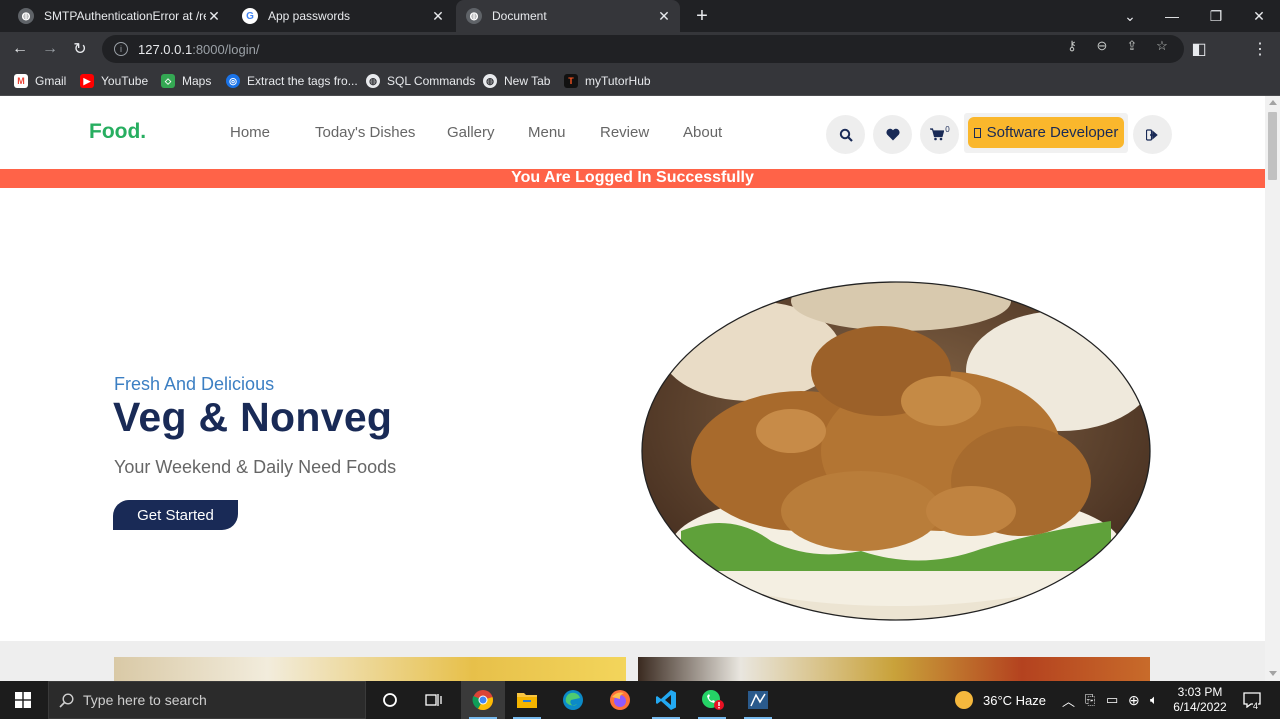  What do you see at coordinates (1015, 700) in the screenshot?
I see `weather-text: 36°C Haze` at bounding box center [1015, 700].